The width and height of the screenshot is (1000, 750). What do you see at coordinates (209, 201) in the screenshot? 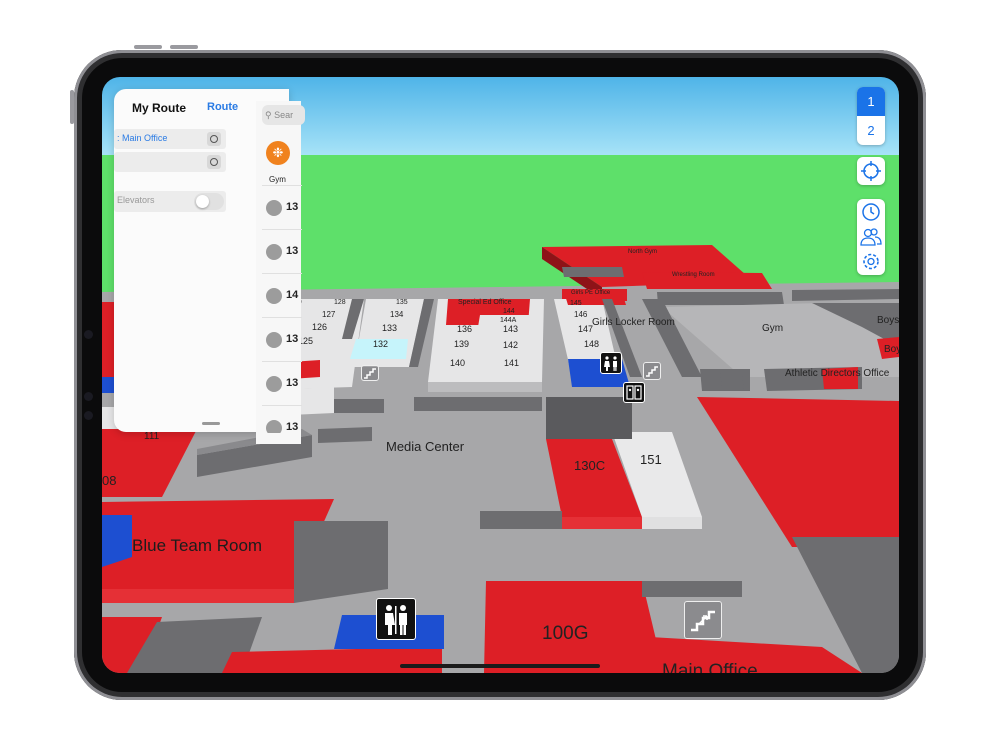
I see `elevators-toggle` at bounding box center [209, 201].